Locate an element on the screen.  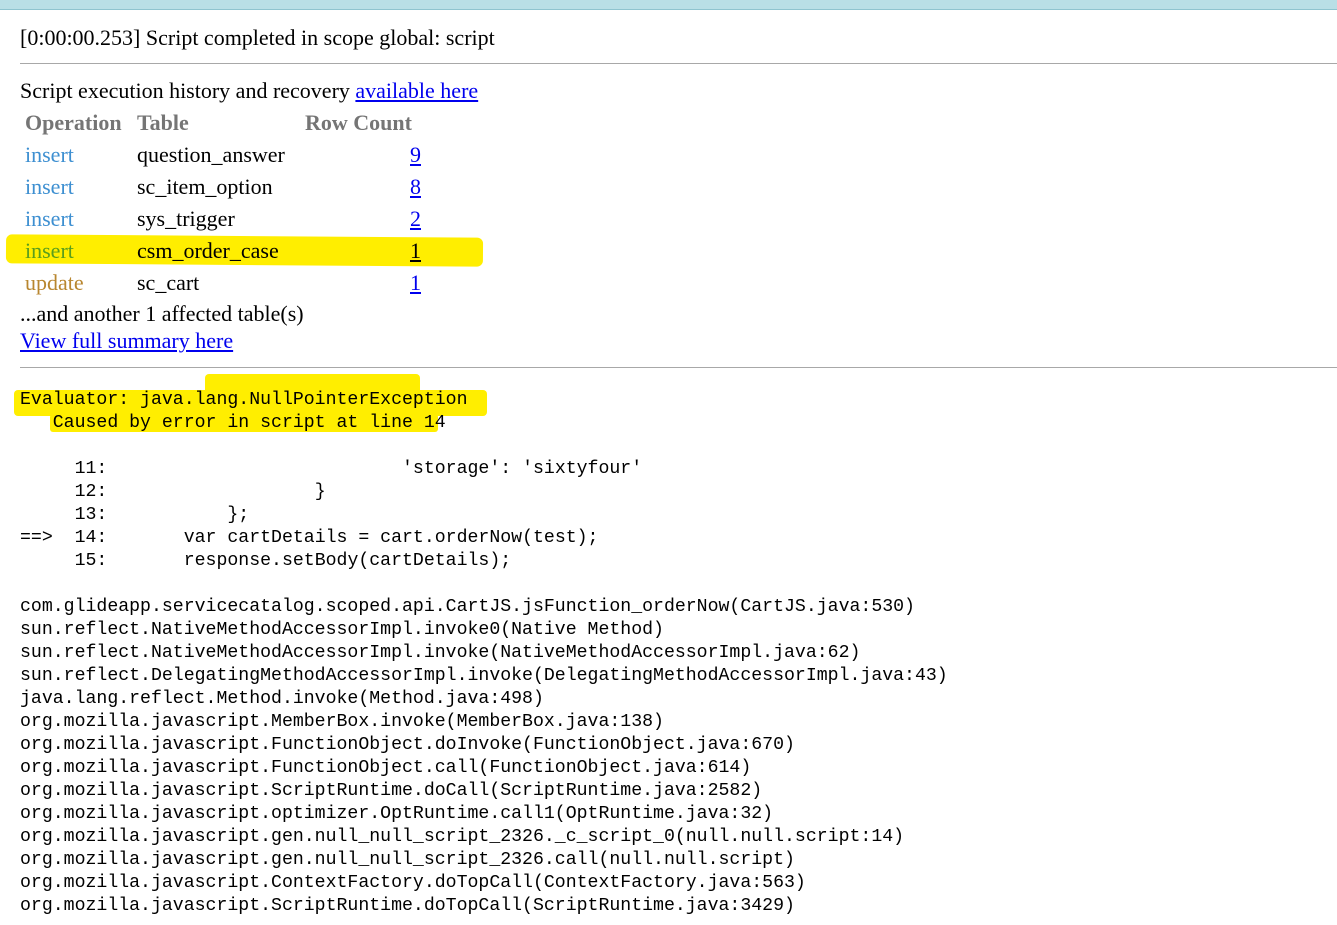
source-line-number: 11: is located at coordinates (91, 469).